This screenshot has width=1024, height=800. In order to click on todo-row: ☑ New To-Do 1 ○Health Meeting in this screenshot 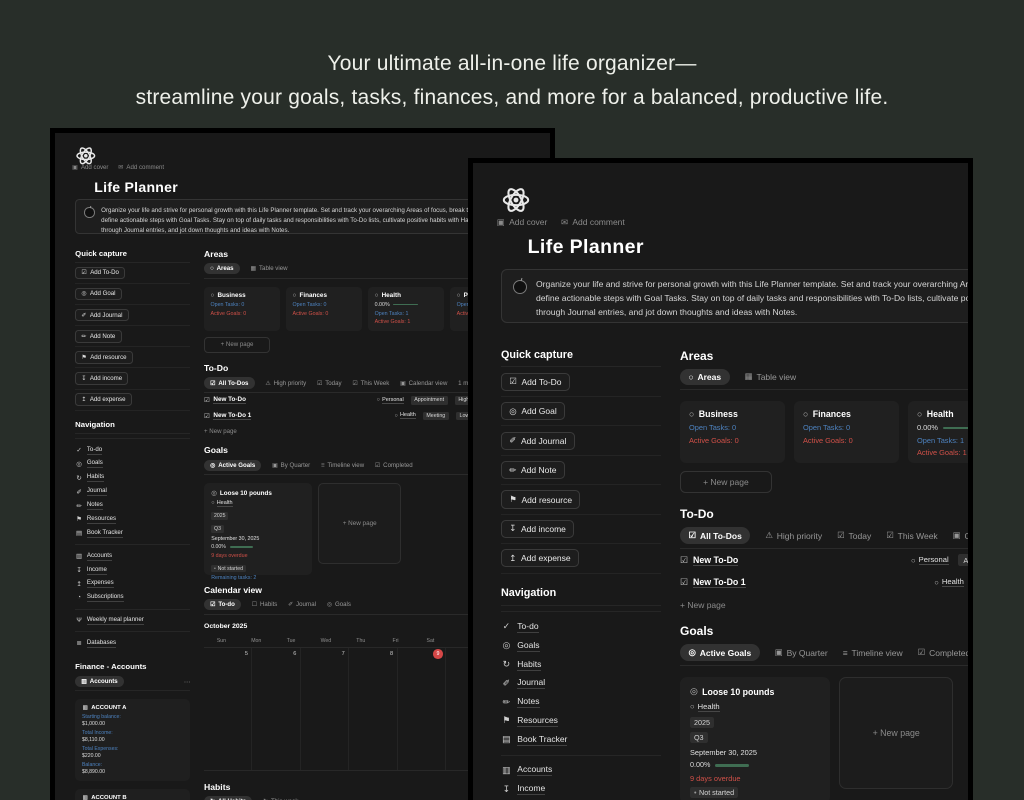, I will do `click(824, 582)`.